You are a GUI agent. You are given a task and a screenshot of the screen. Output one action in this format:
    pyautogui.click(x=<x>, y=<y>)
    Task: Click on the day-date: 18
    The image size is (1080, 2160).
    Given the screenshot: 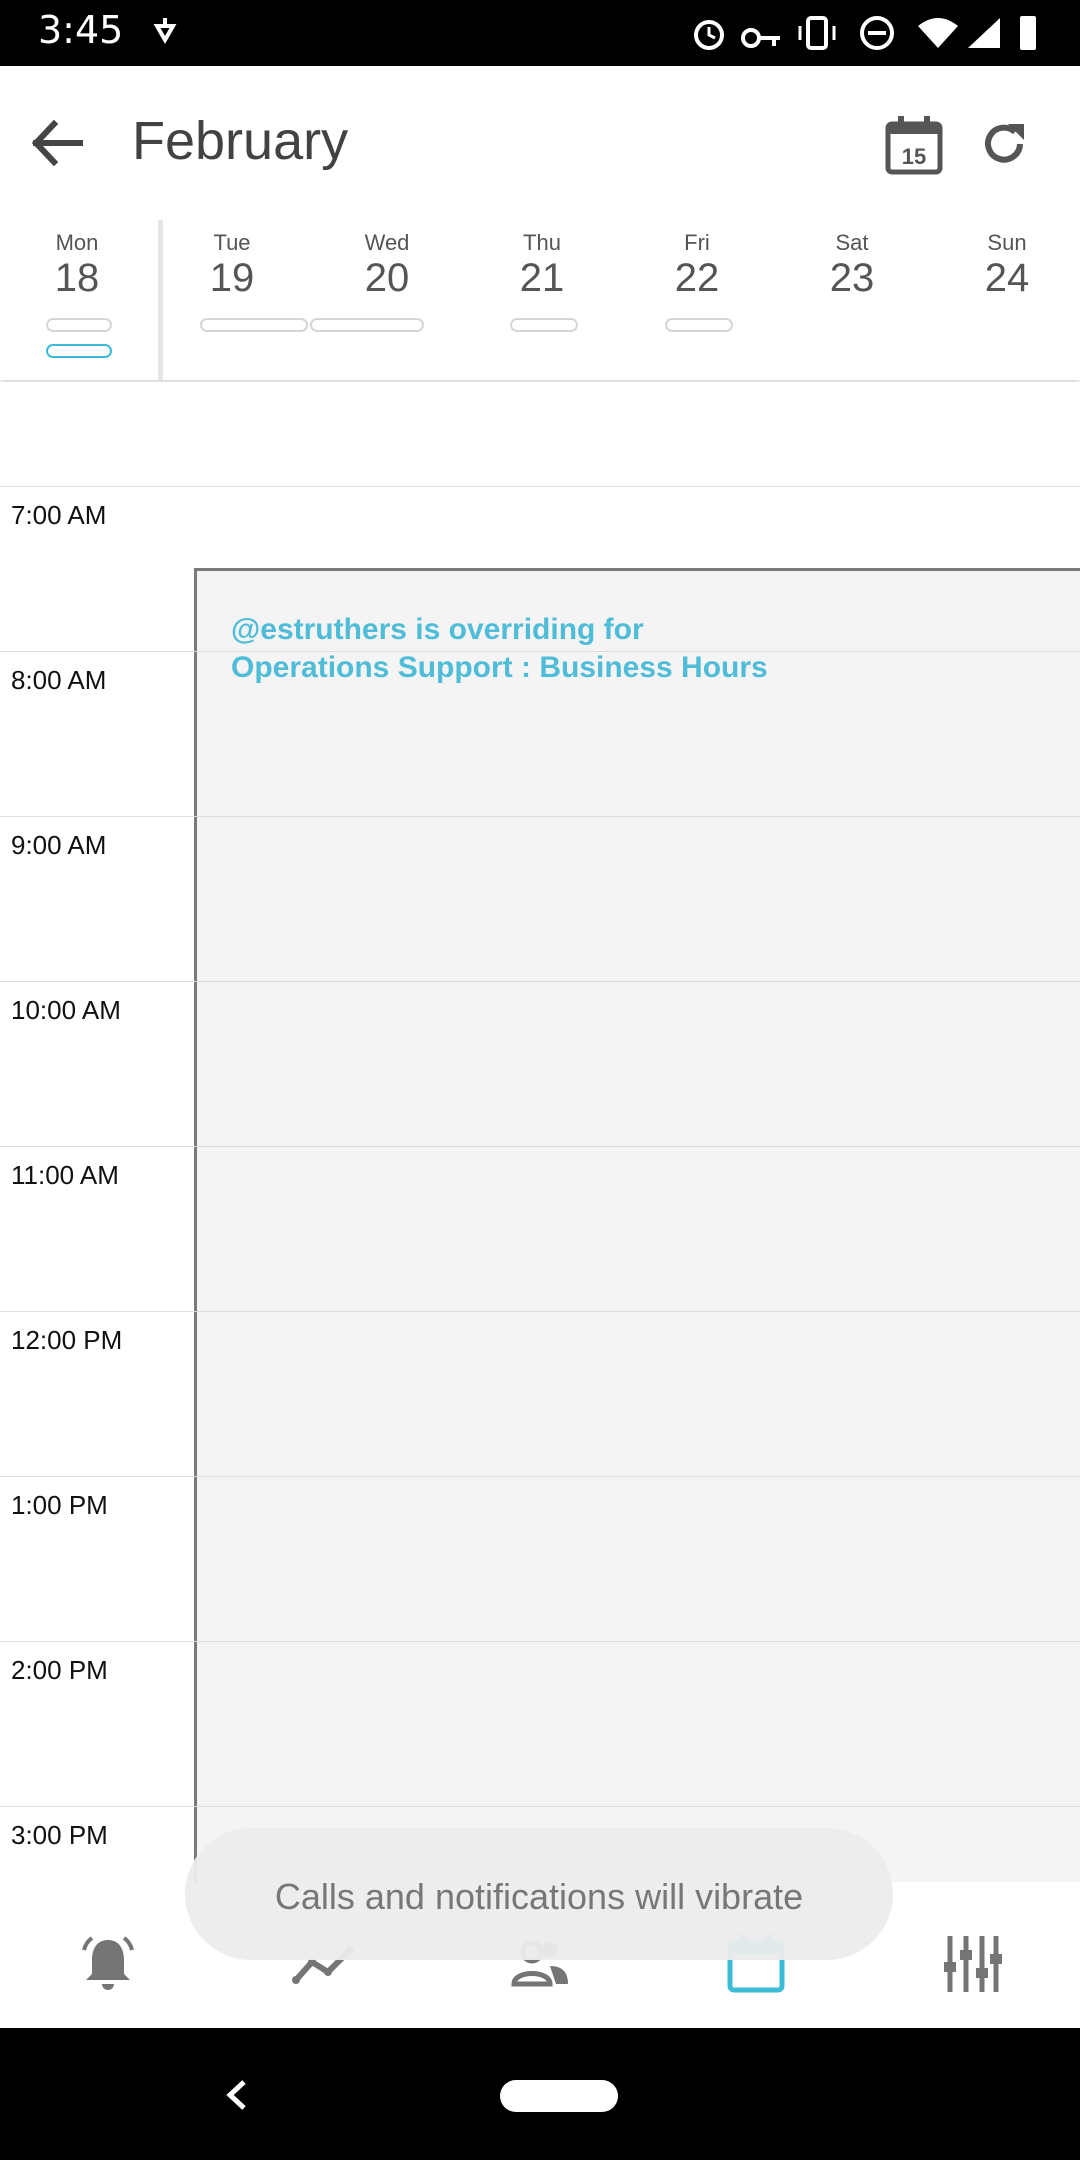 What is the action you would take?
    pyautogui.click(x=77, y=278)
    